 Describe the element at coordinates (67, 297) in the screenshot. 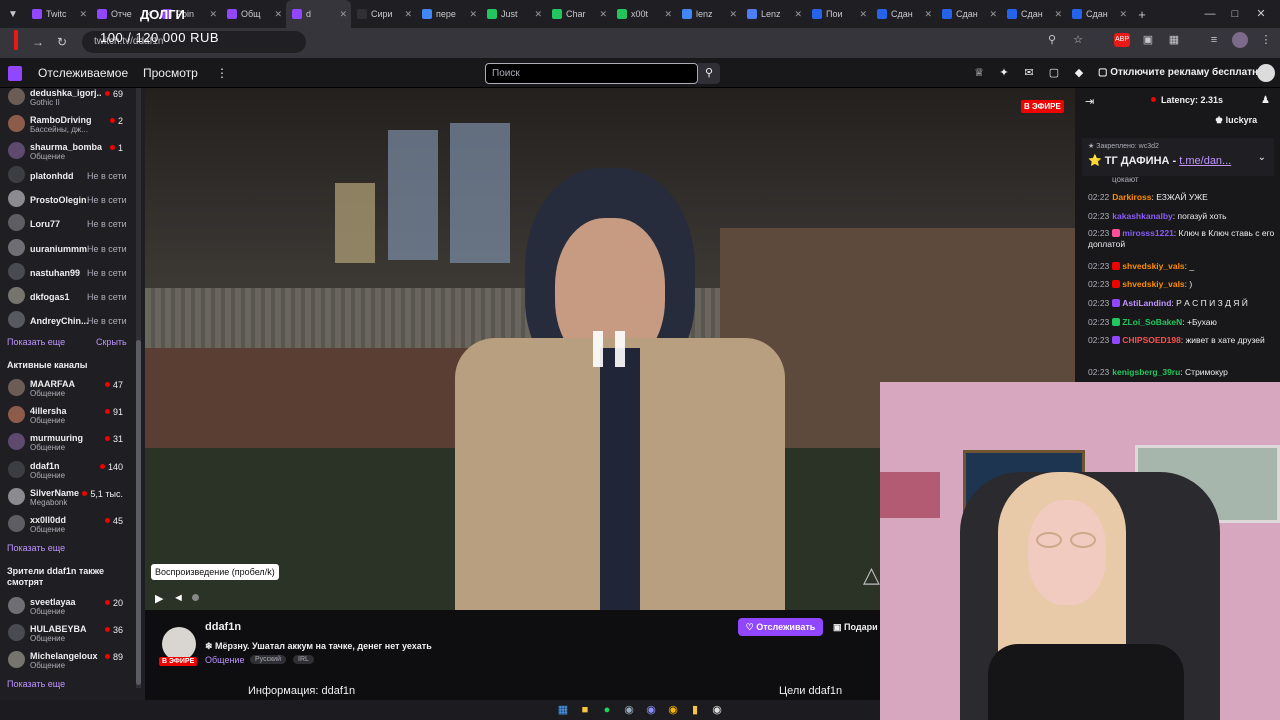

I see `sidebar-channel: dkfogas1 Не в сети` at that location.